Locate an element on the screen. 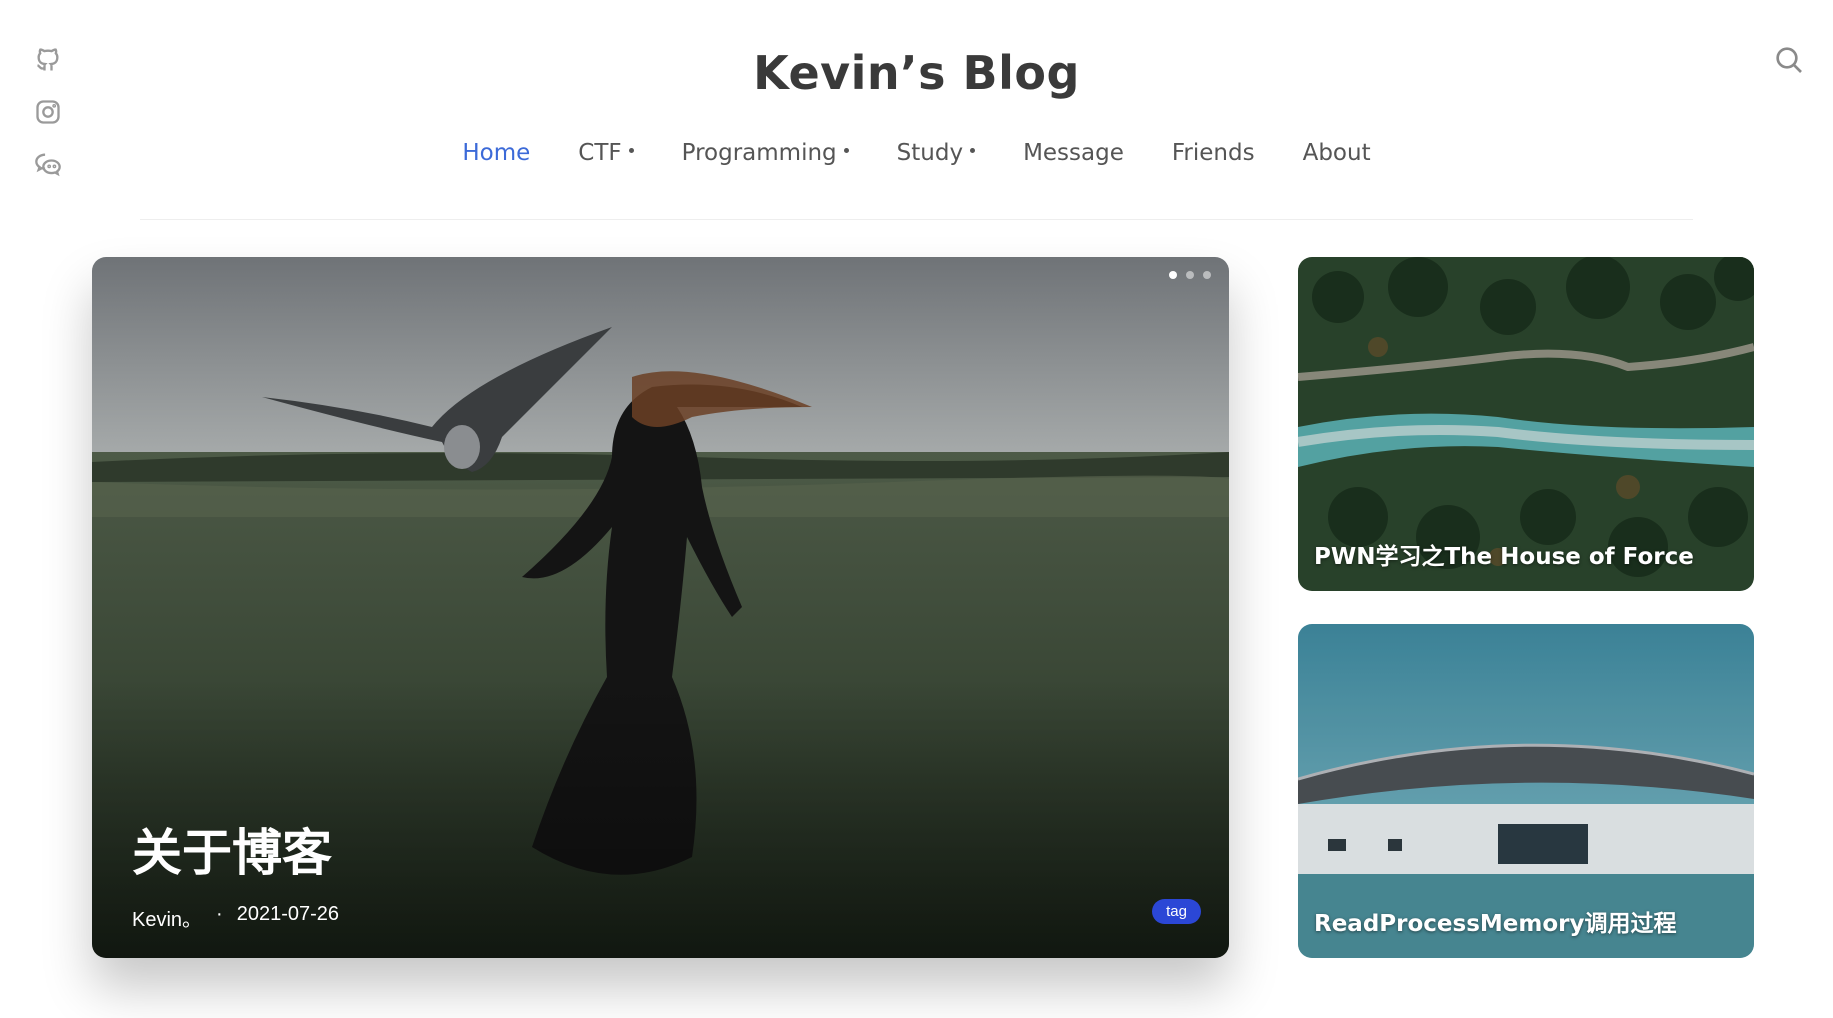 Image resolution: width=1833 pixels, height=1018 pixels. nav-item-label: Study is located at coordinates (930, 153).